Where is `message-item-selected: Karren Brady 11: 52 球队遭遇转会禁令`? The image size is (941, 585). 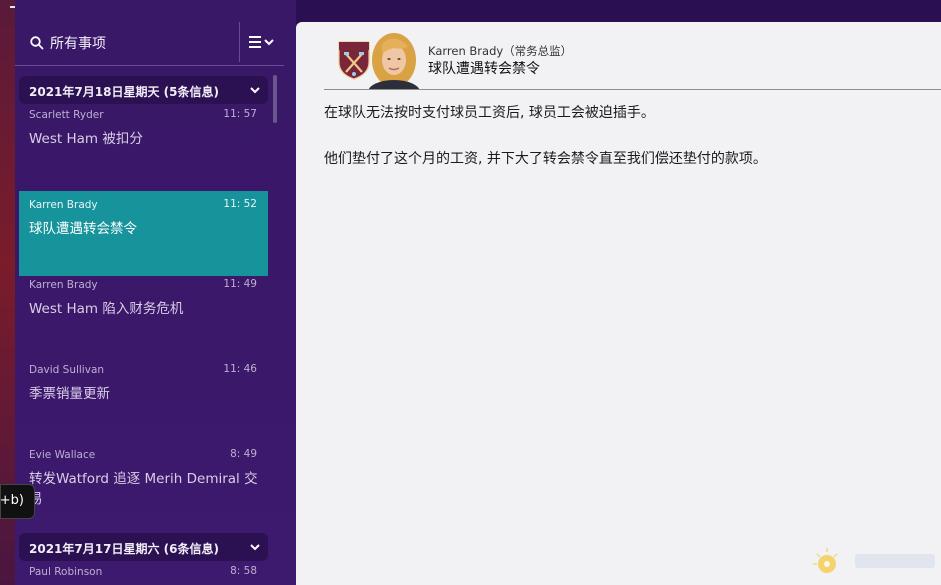
message-item-selected: Karren Brady 11: 52 球队遭遇转会禁令 is located at coordinates (143, 233).